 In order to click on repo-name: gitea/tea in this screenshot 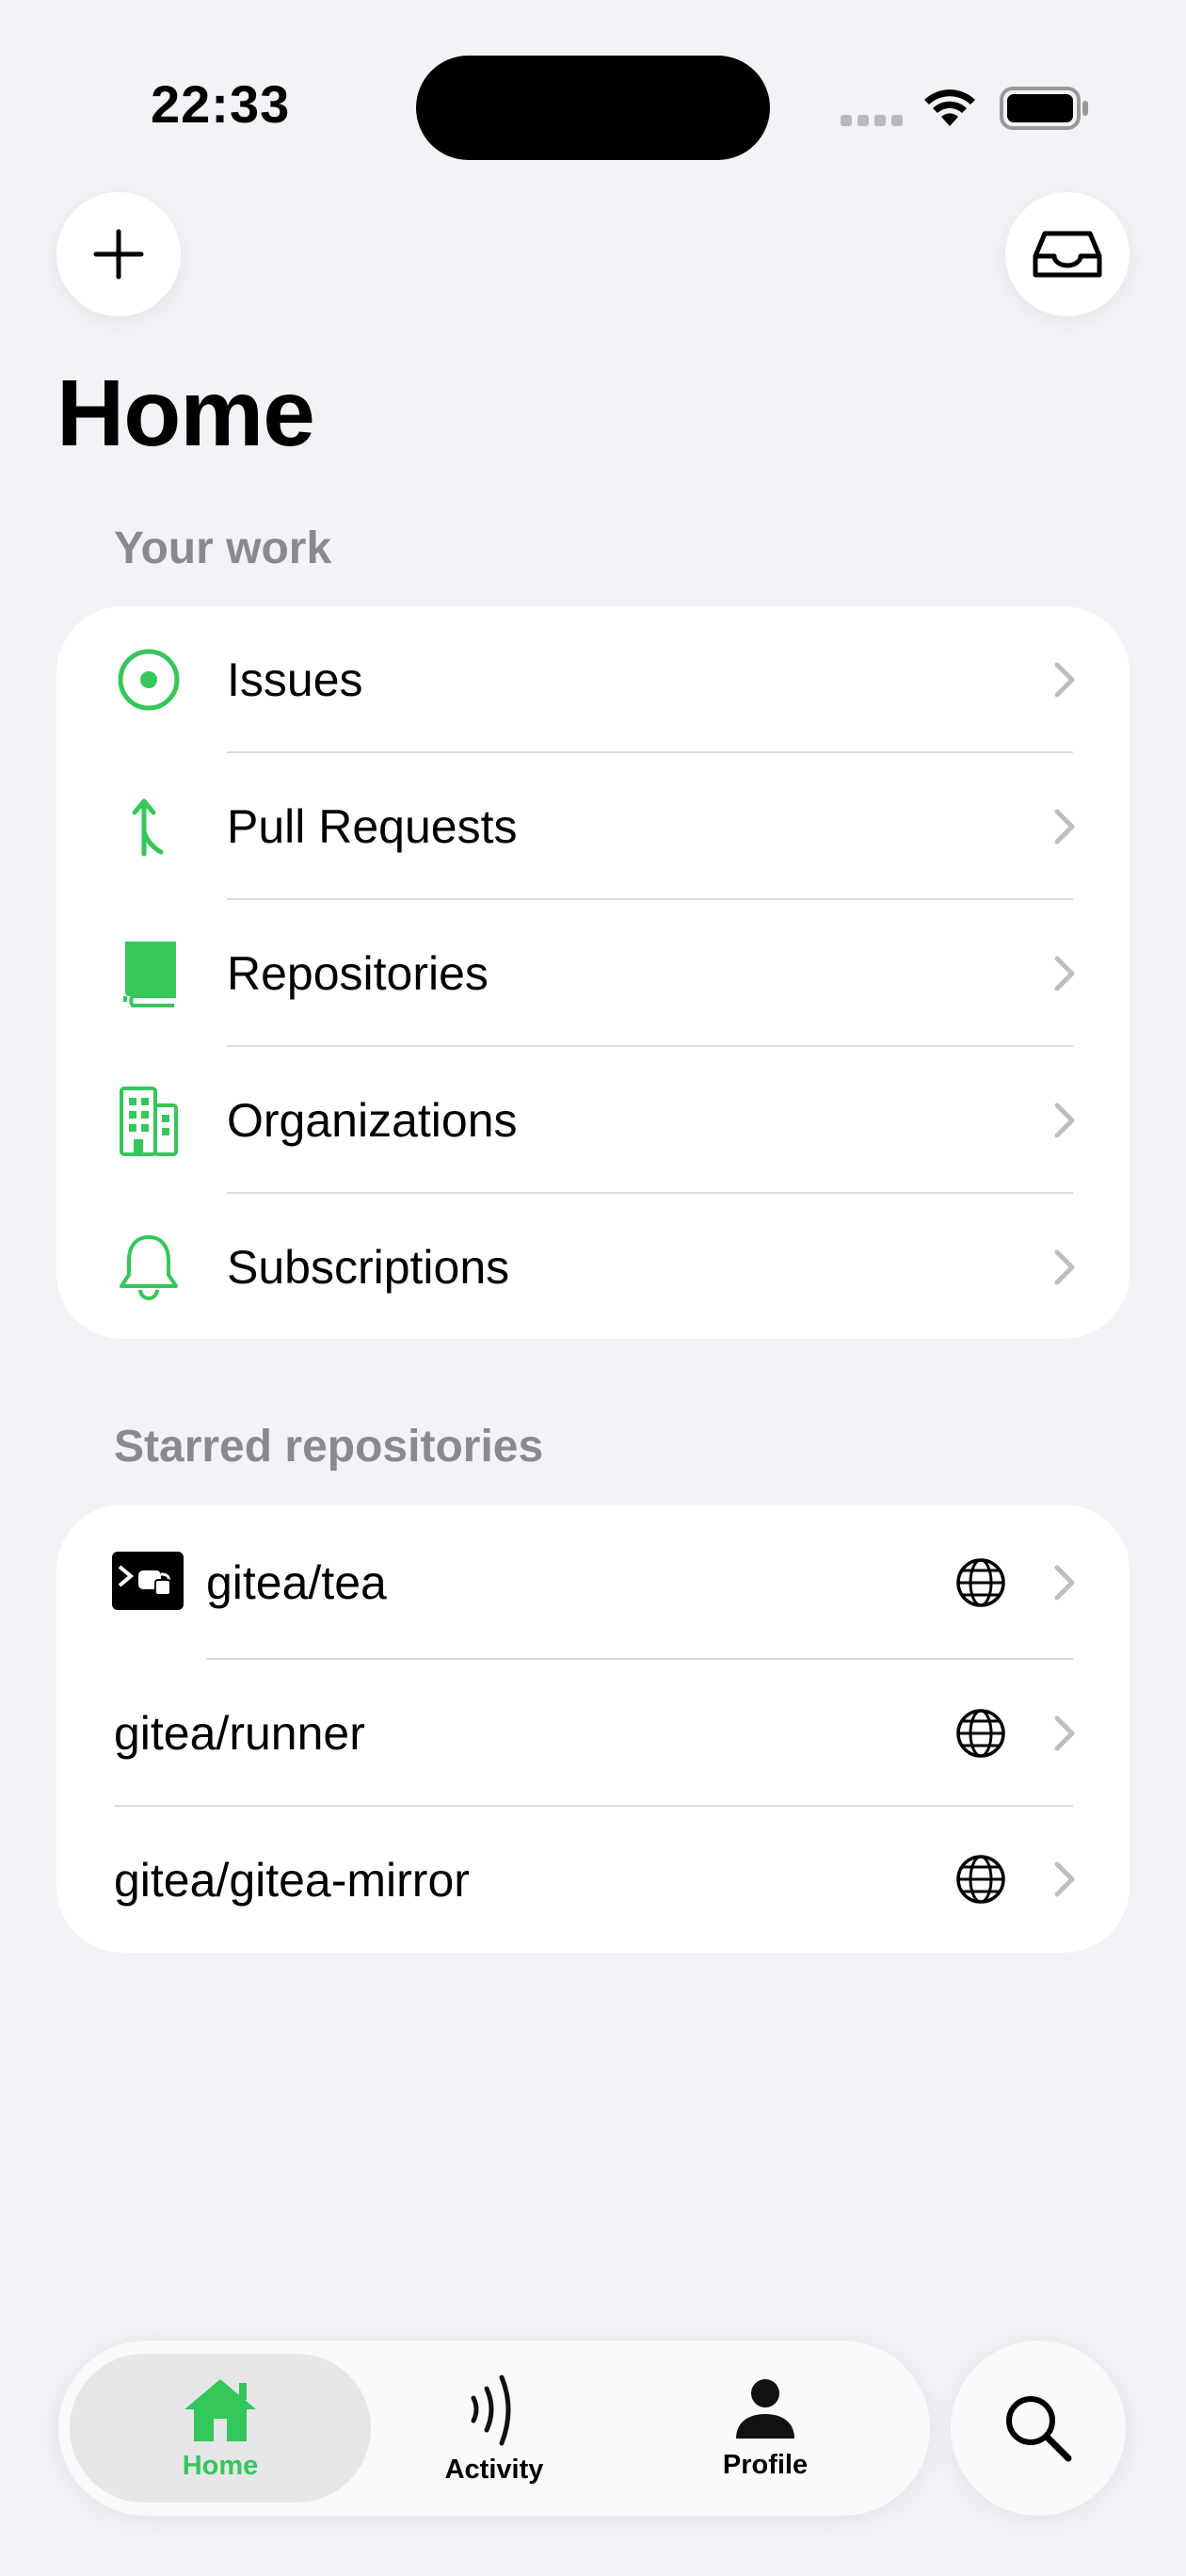, I will do `click(296, 1582)`.